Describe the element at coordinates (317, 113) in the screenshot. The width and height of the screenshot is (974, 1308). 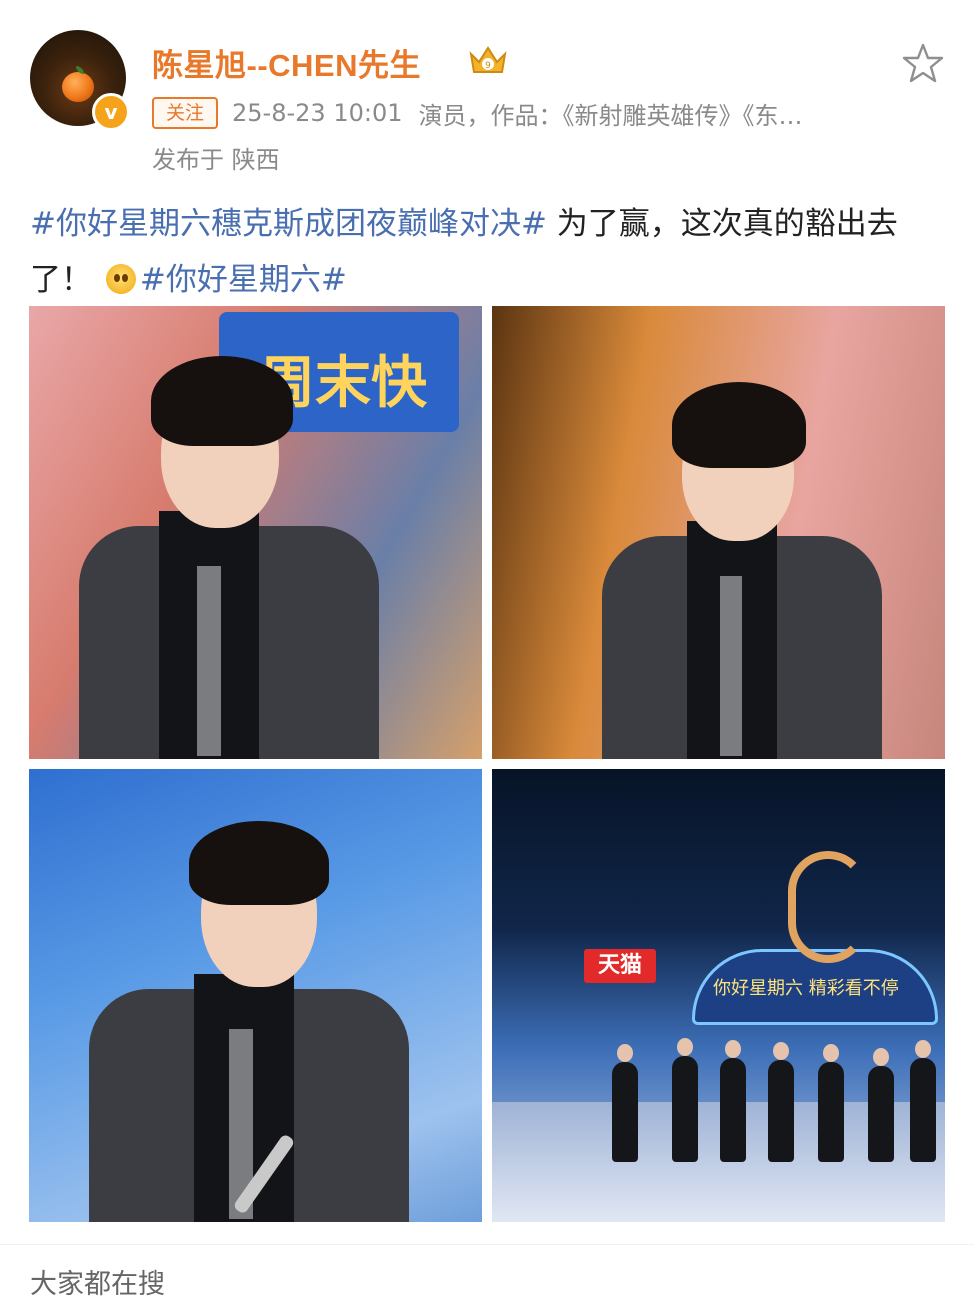
I see `timestamp: 25-8-23 10:01` at that location.